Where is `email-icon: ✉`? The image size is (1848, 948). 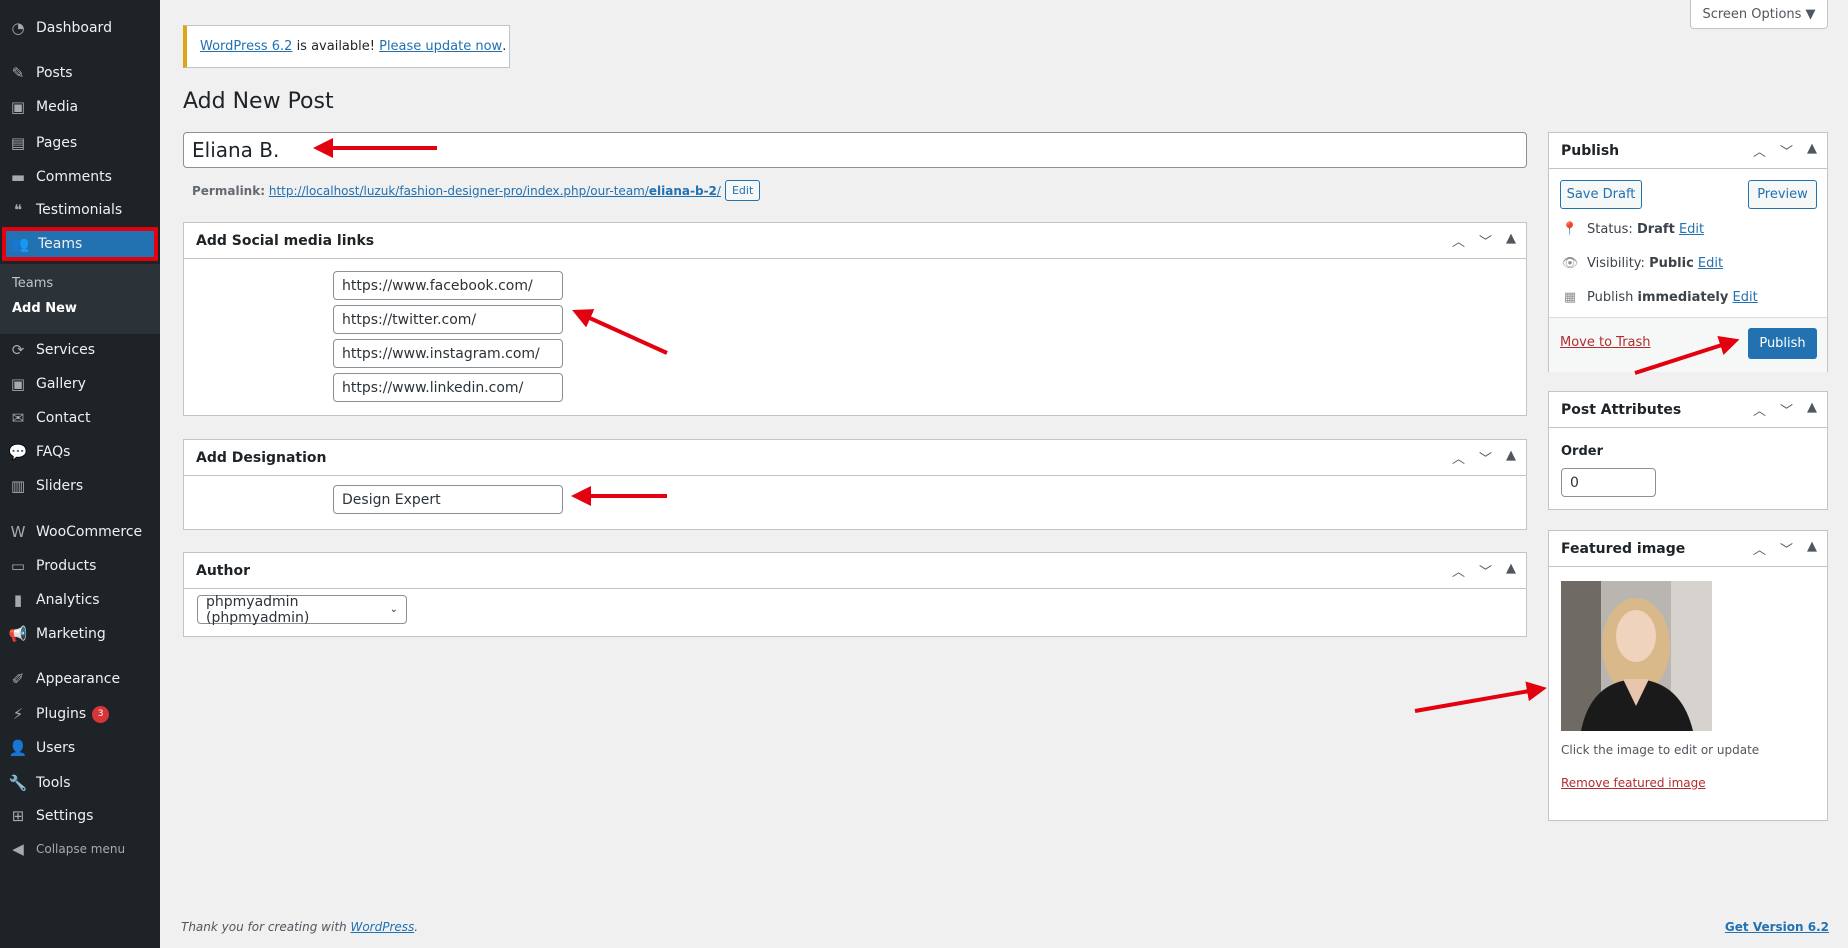 email-icon: ✉ is located at coordinates (18, 418).